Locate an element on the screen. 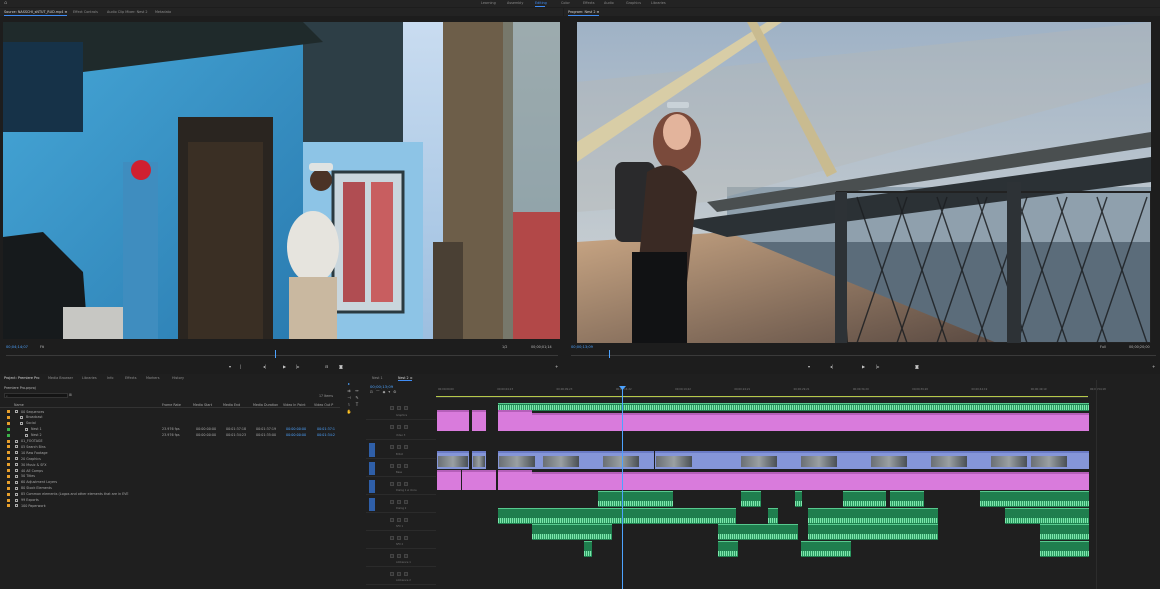 The image size is (1160, 589). project-row: 50 Titles is located at coordinates (168, 477).